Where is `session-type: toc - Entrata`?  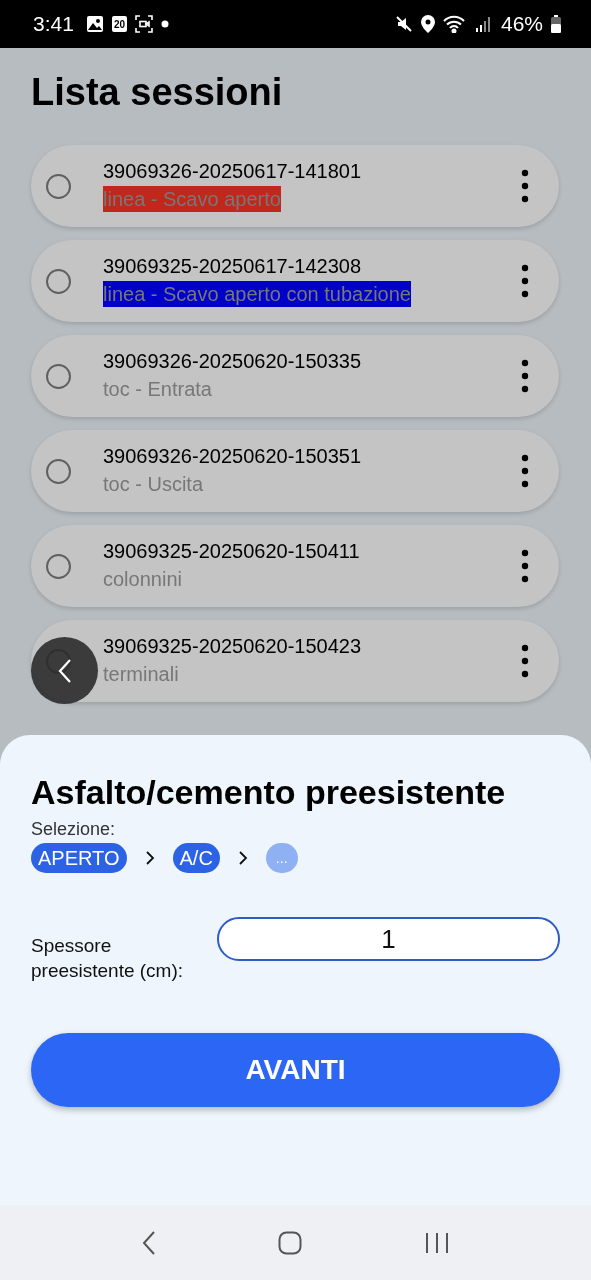 session-type: toc - Entrata is located at coordinates (157, 389).